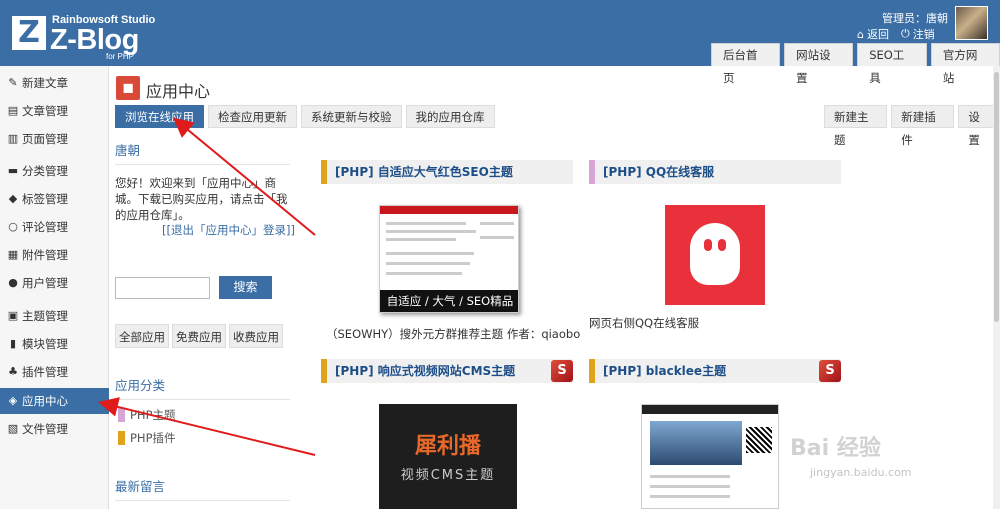 The height and width of the screenshot is (509, 1000). What do you see at coordinates (13, 315) in the screenshot?
I see `theme-icon: ▣` at bounding box center [13, 315].